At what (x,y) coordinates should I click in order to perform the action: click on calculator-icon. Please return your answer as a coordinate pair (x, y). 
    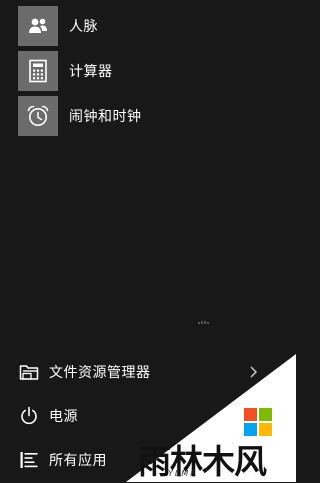
    Looking at the image, I should click on (38, 71).